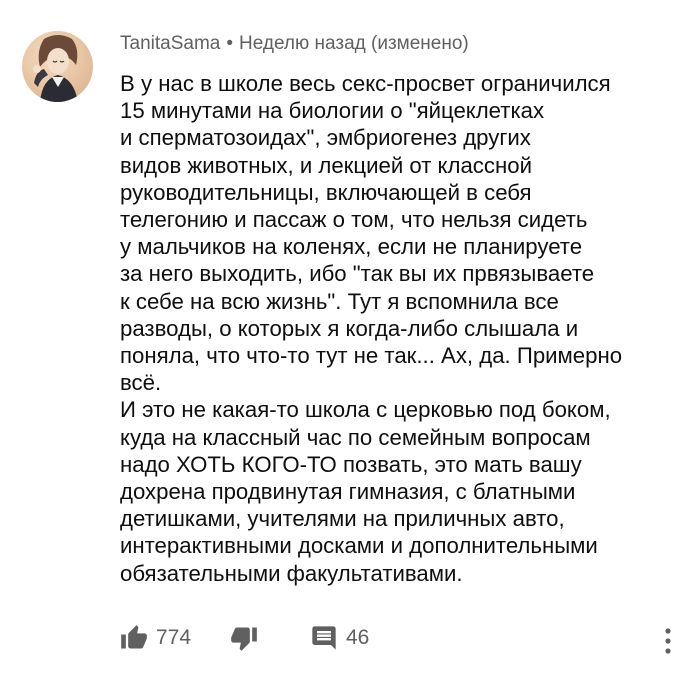 Image resolution: width=700 pixels, height=675 pixels. Describe the element at coordinates (354, 43) in the screenshot. I see `comment-timestamp: Неделю назад (изменено)` at that location.